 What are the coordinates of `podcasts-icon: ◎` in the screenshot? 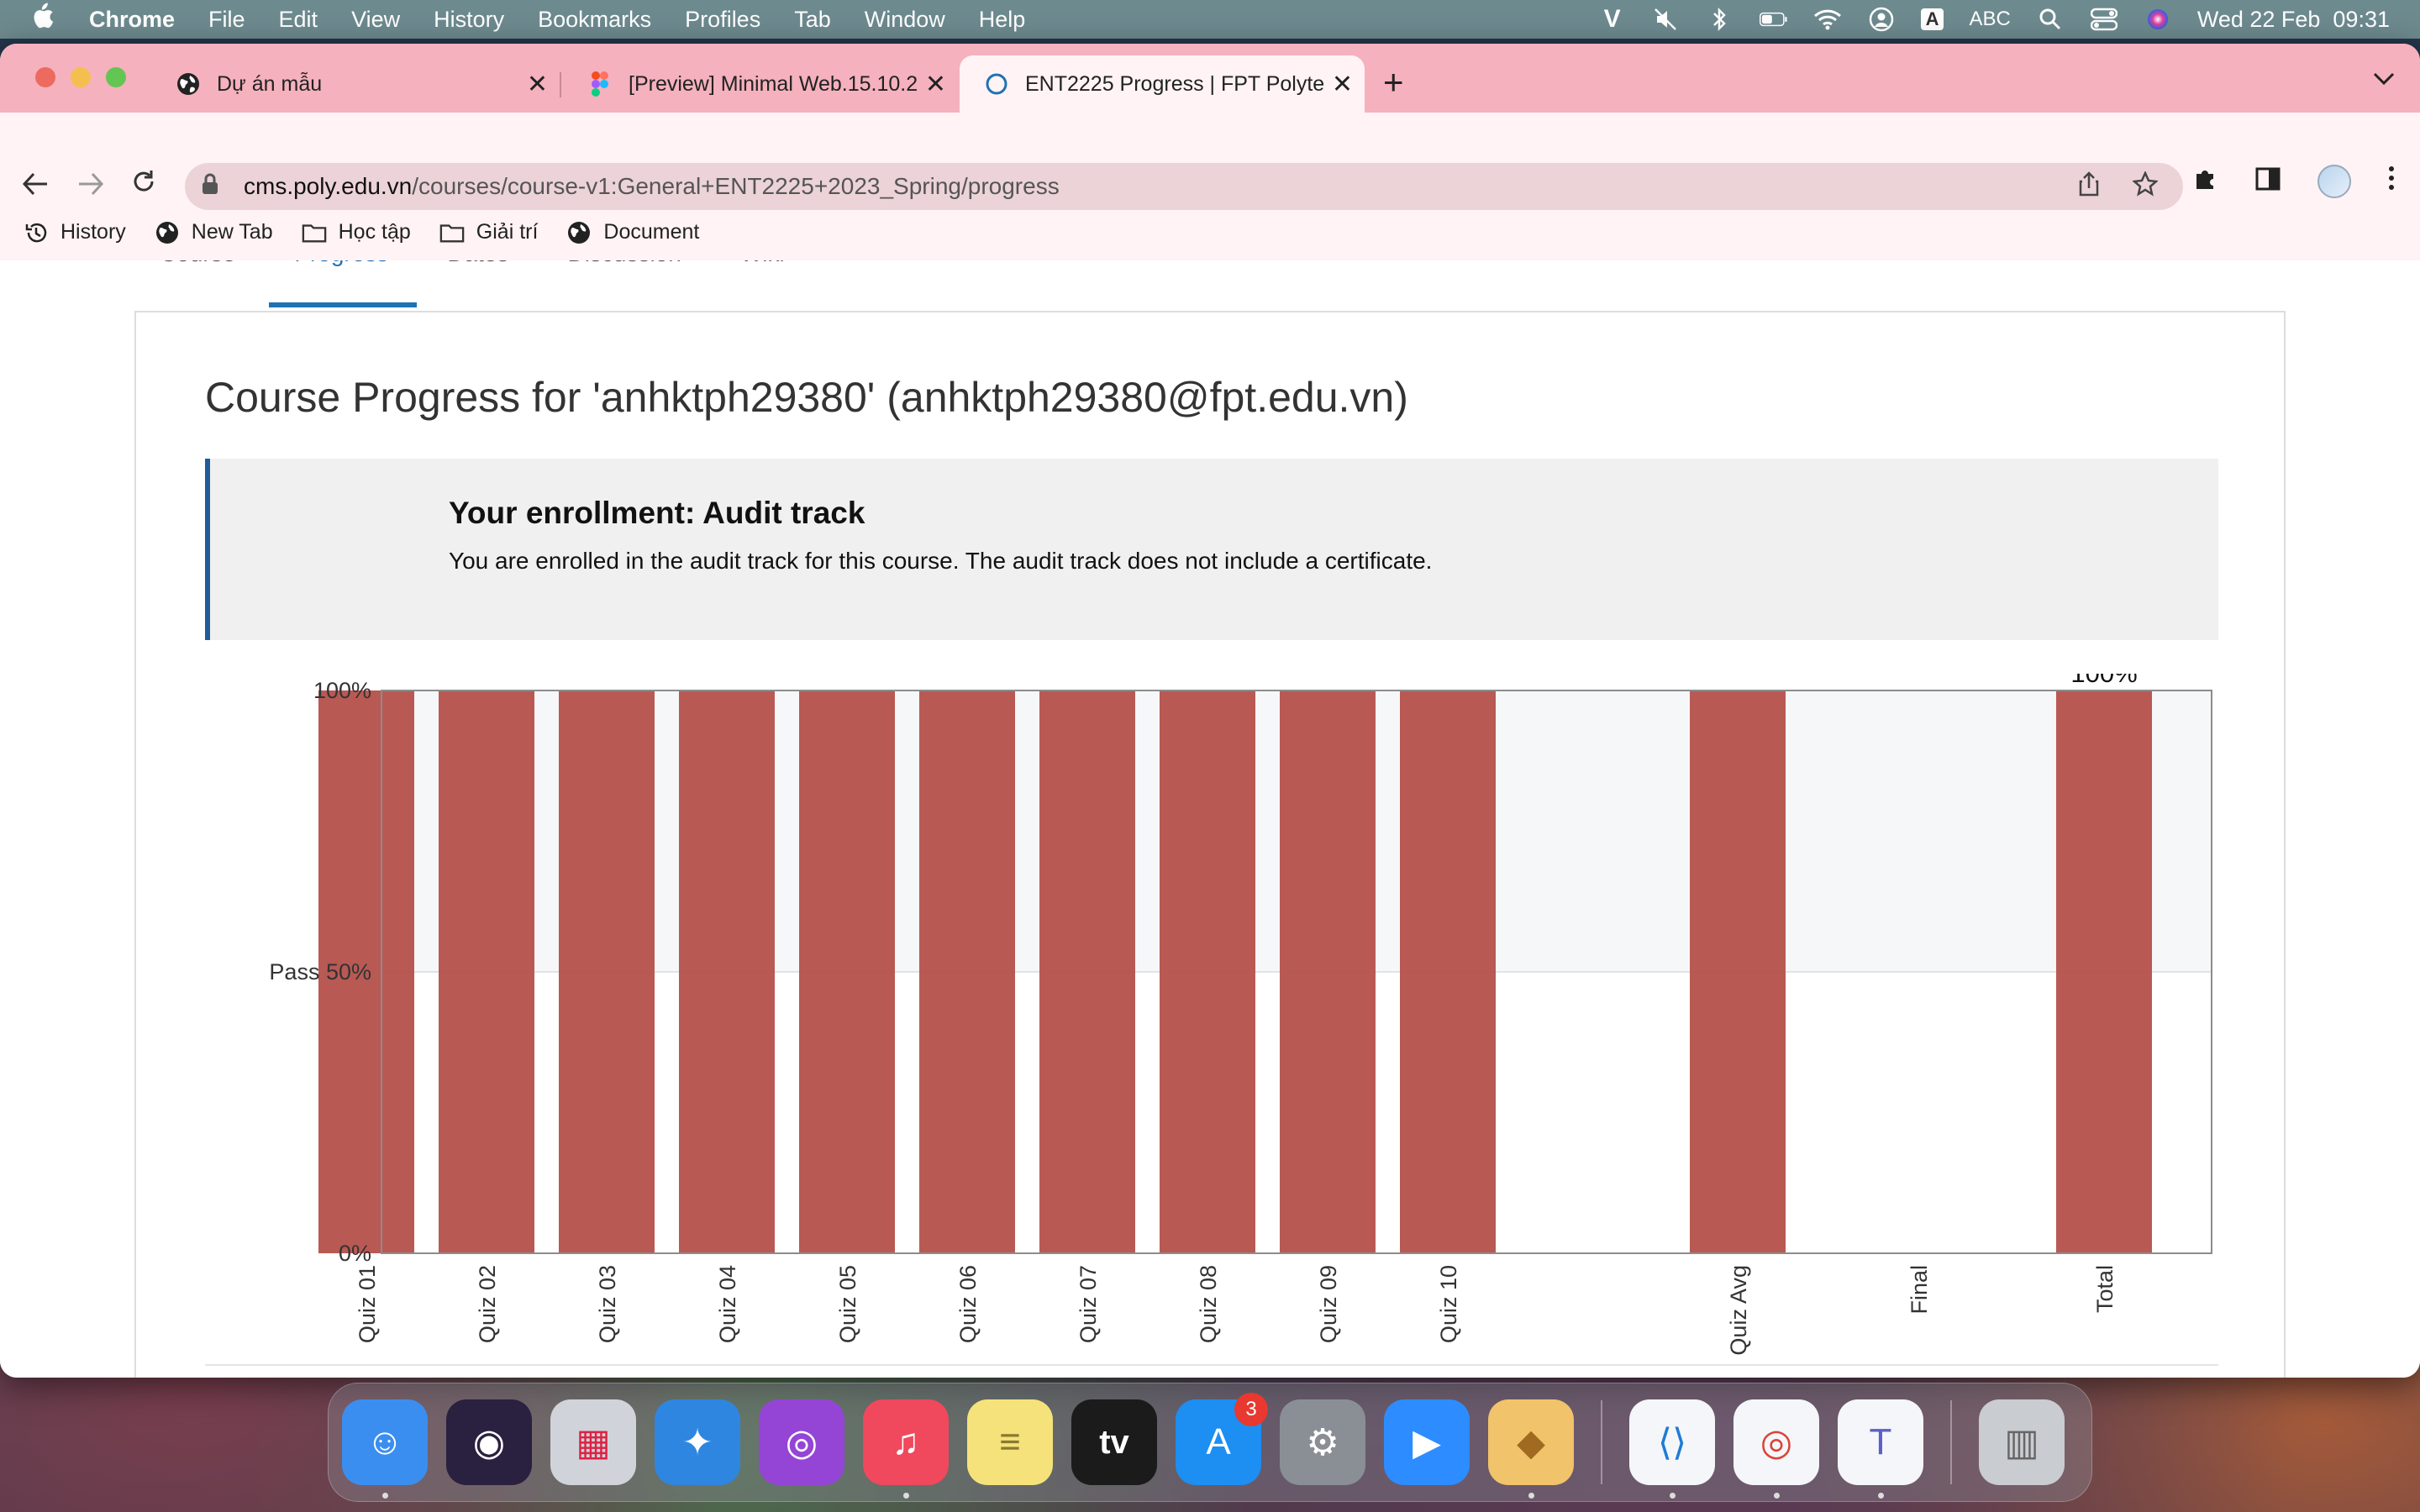 It's located at (801, 1442).